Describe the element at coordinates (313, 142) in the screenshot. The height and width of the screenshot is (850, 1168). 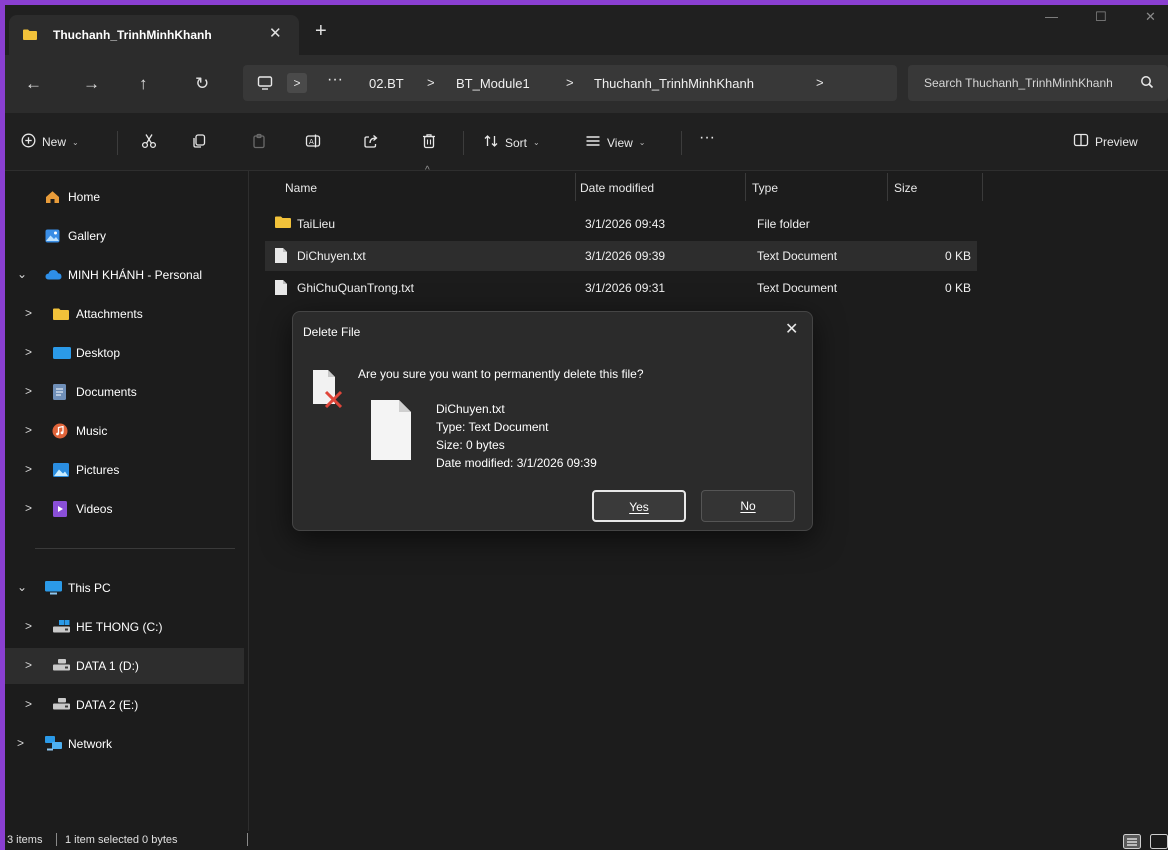
I see `rename-button: A` at that location.